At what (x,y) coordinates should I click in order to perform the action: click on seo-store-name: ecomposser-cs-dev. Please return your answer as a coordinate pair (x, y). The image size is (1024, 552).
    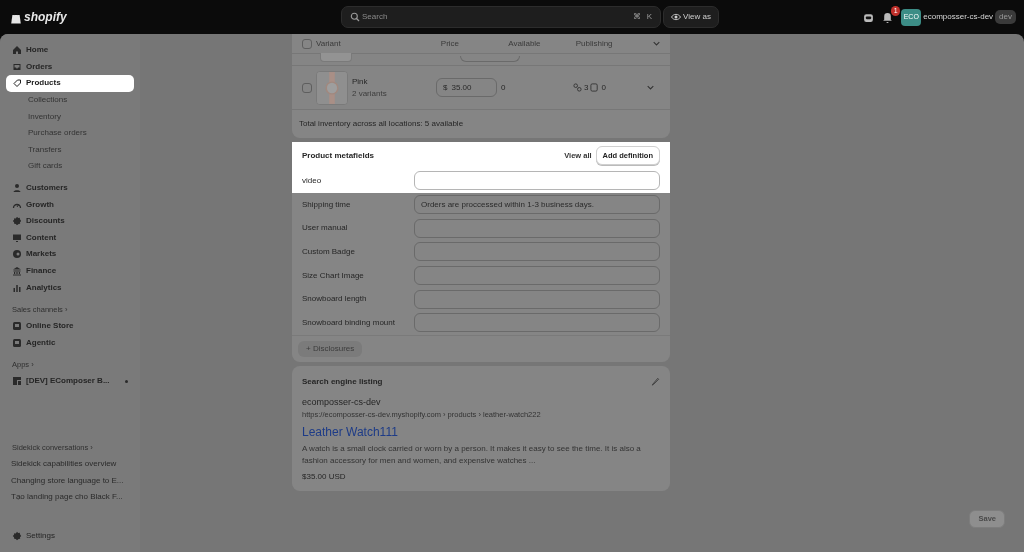
    Looking at the image, I should click on (342, 402).